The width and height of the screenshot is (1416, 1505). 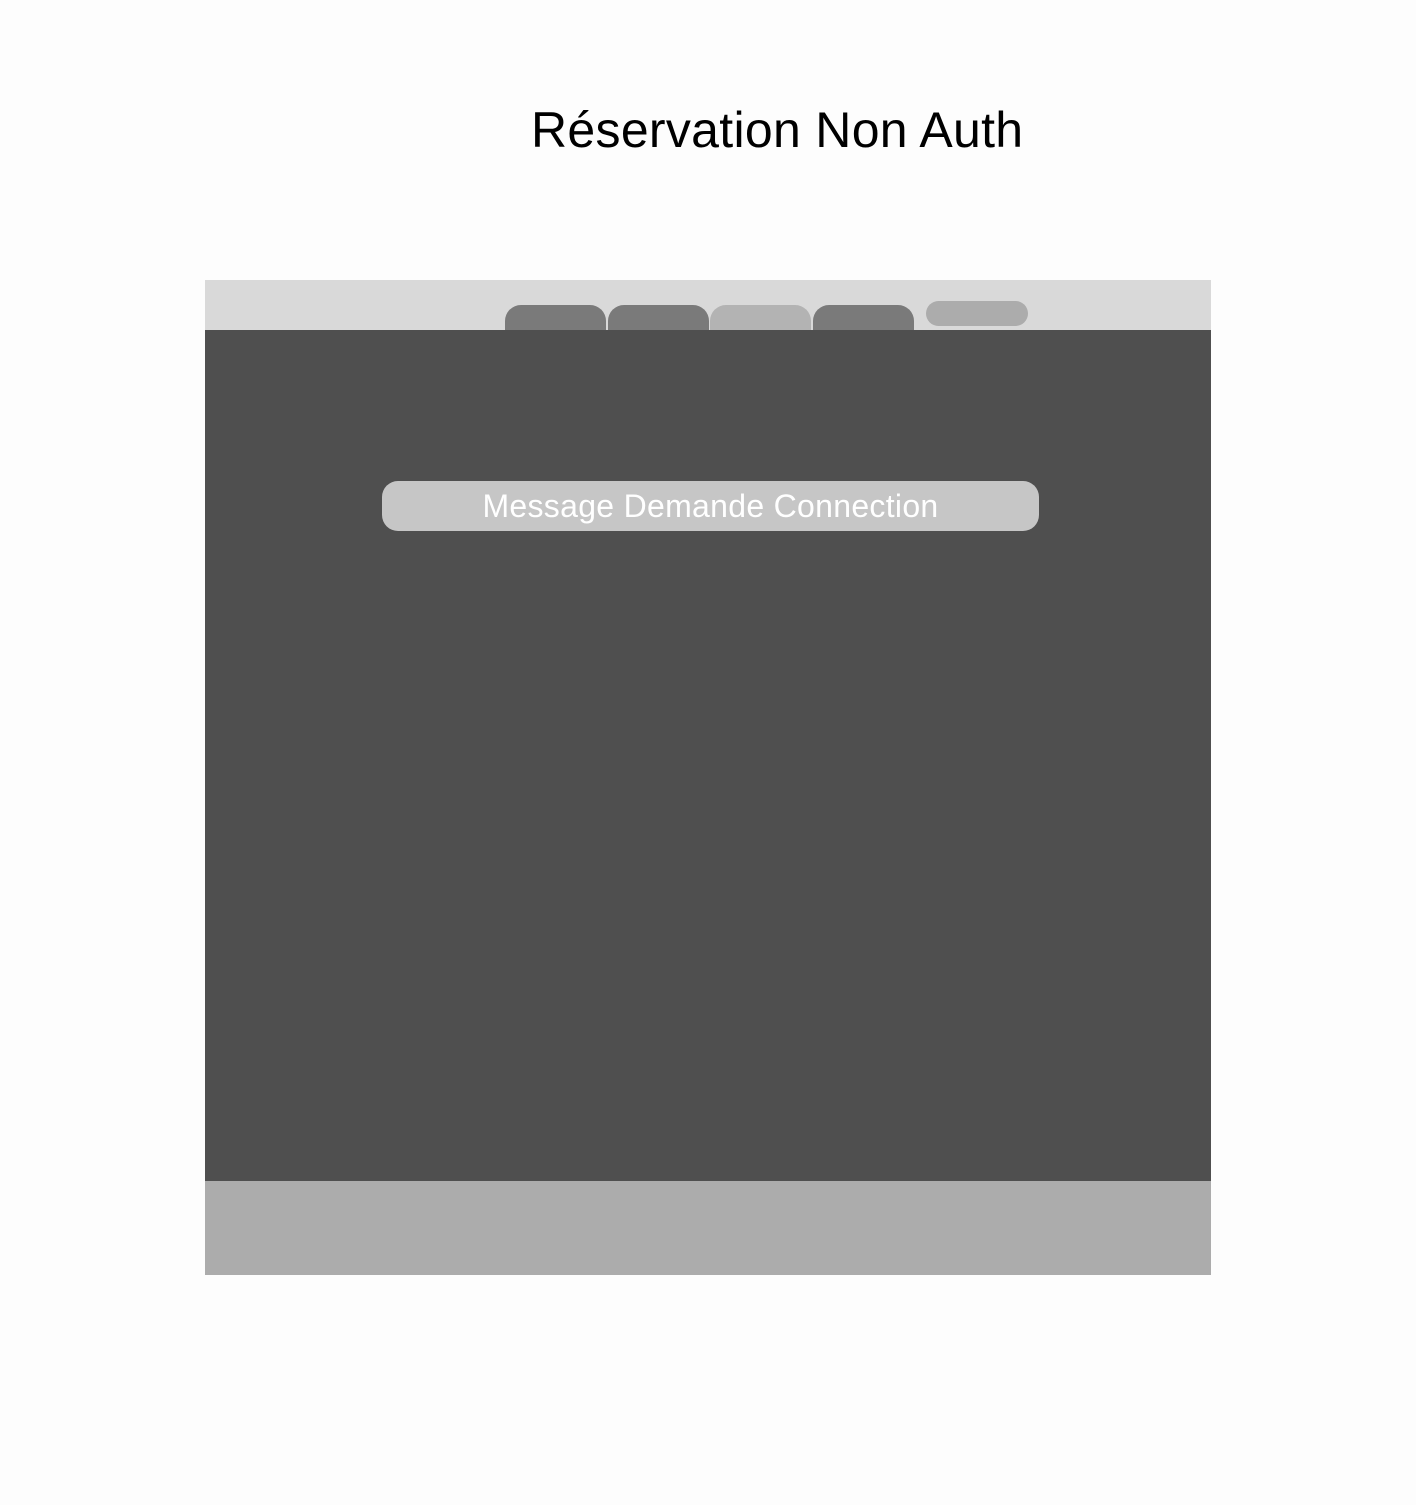 I want to click on connection-request-message: Message Demande Connection, so click(x=710, y=506).